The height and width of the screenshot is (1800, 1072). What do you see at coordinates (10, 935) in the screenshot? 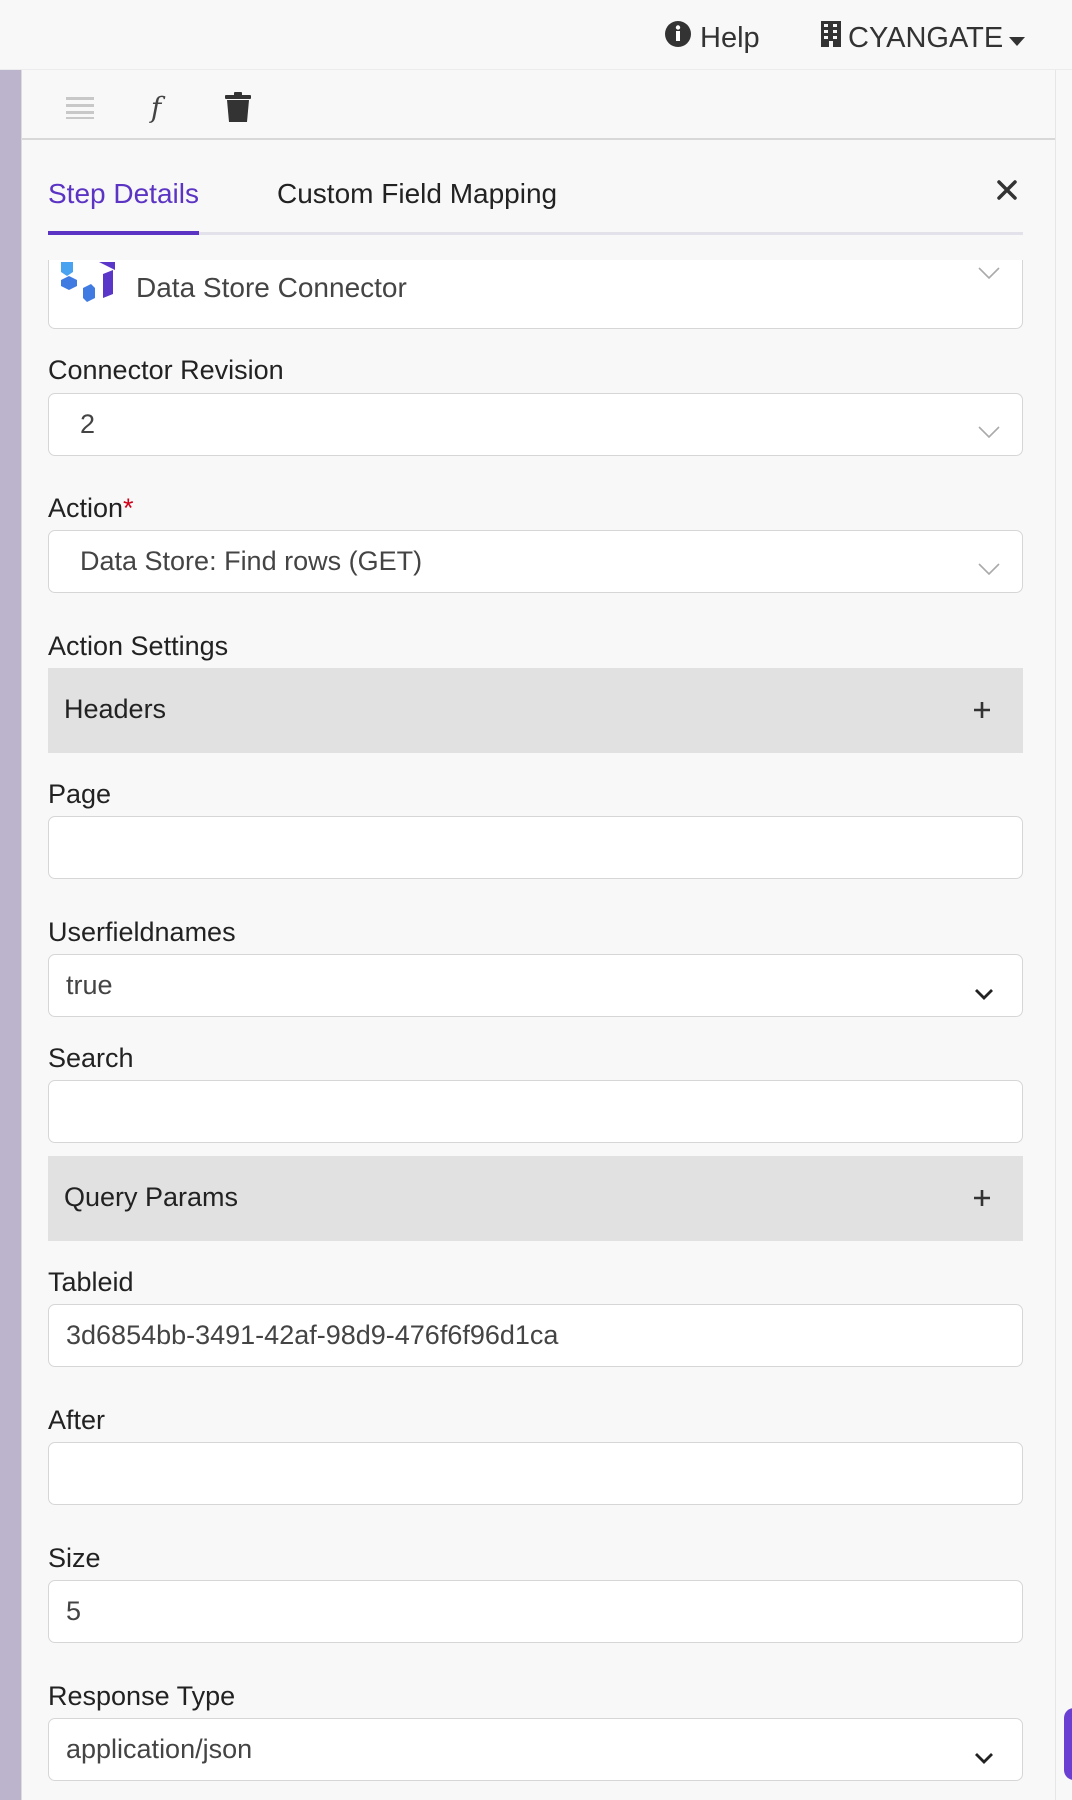
I see `sidebar-stripe` at bounding box center [10, 935].